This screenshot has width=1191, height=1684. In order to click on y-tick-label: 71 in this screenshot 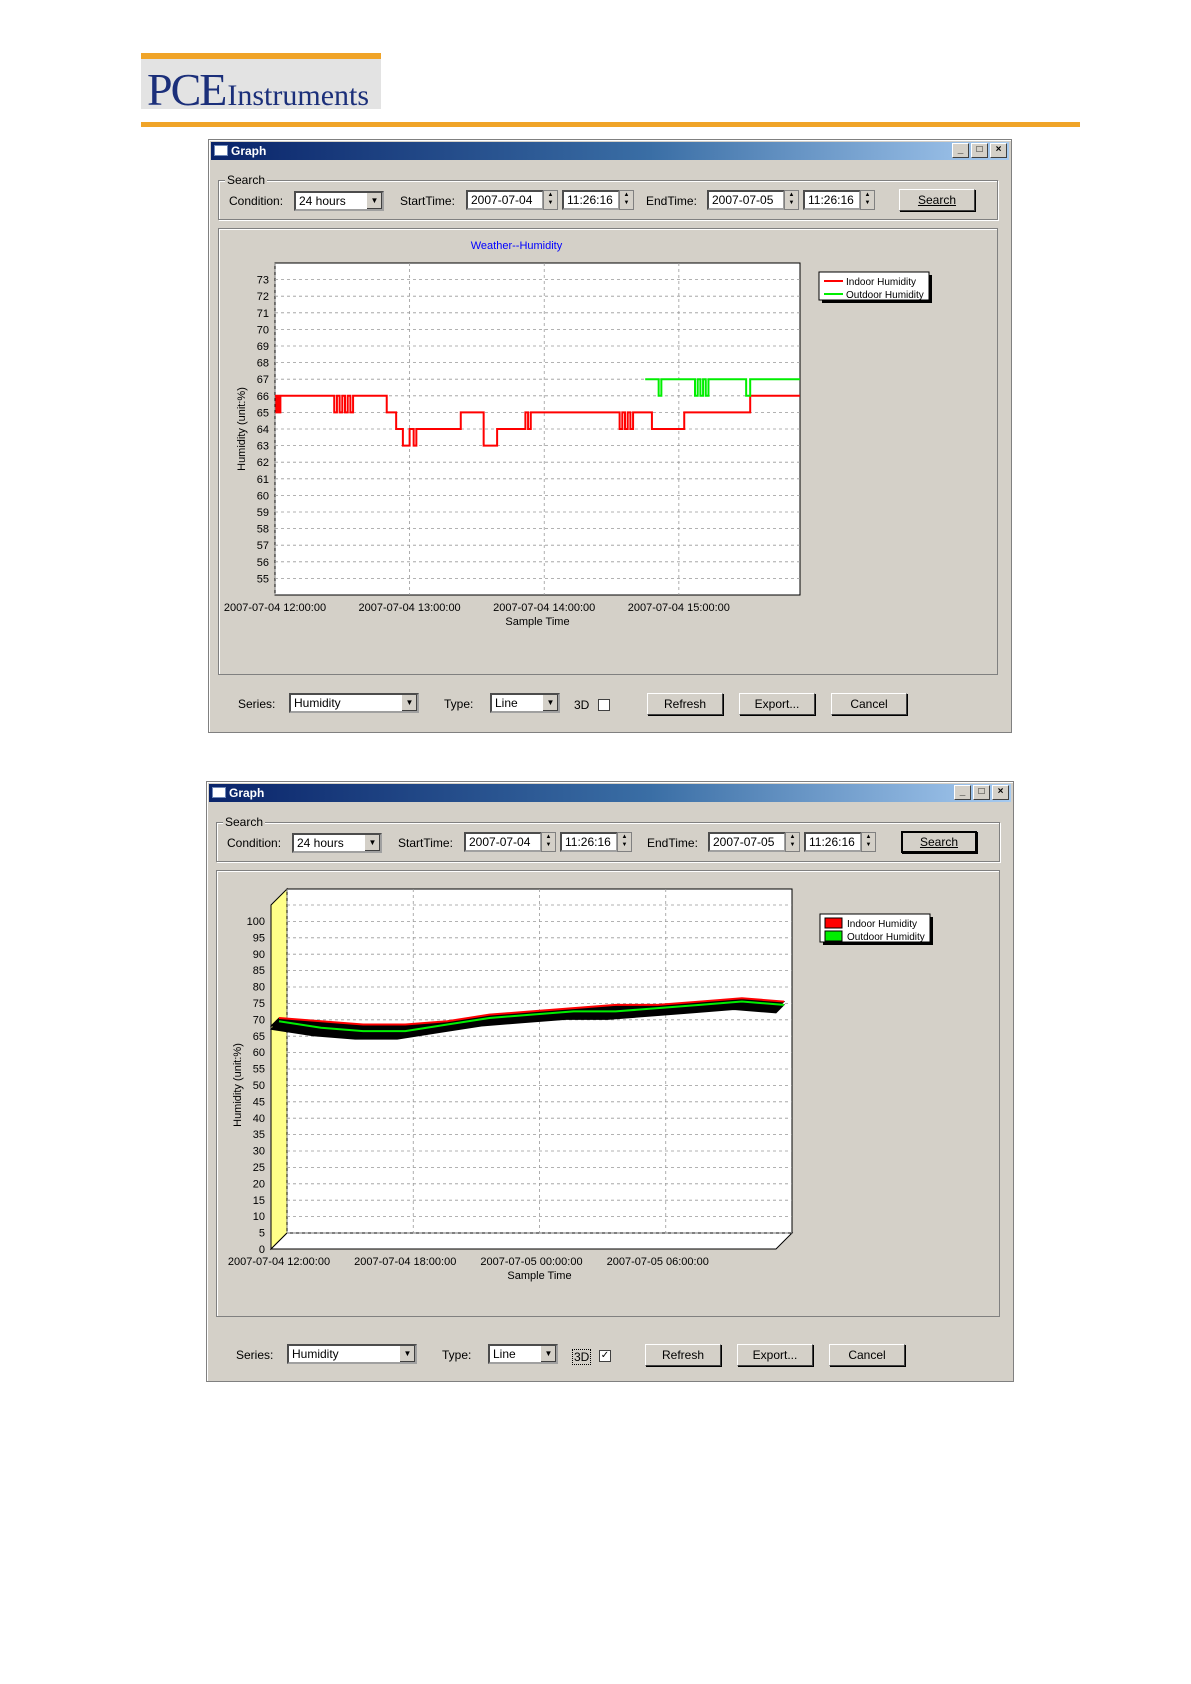, I will do `click(263, 314)`.